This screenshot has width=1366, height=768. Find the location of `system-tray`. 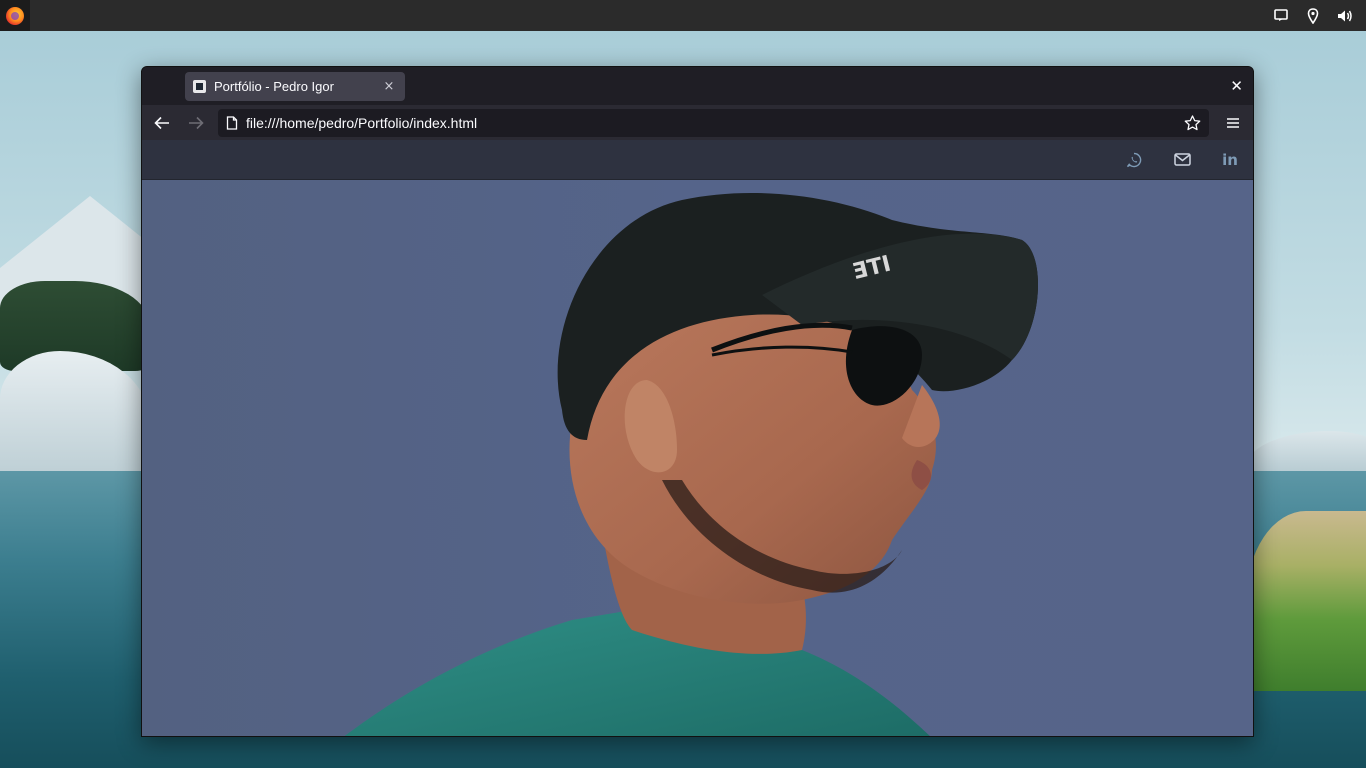

system-tray is located at coordinates (1319, 16).